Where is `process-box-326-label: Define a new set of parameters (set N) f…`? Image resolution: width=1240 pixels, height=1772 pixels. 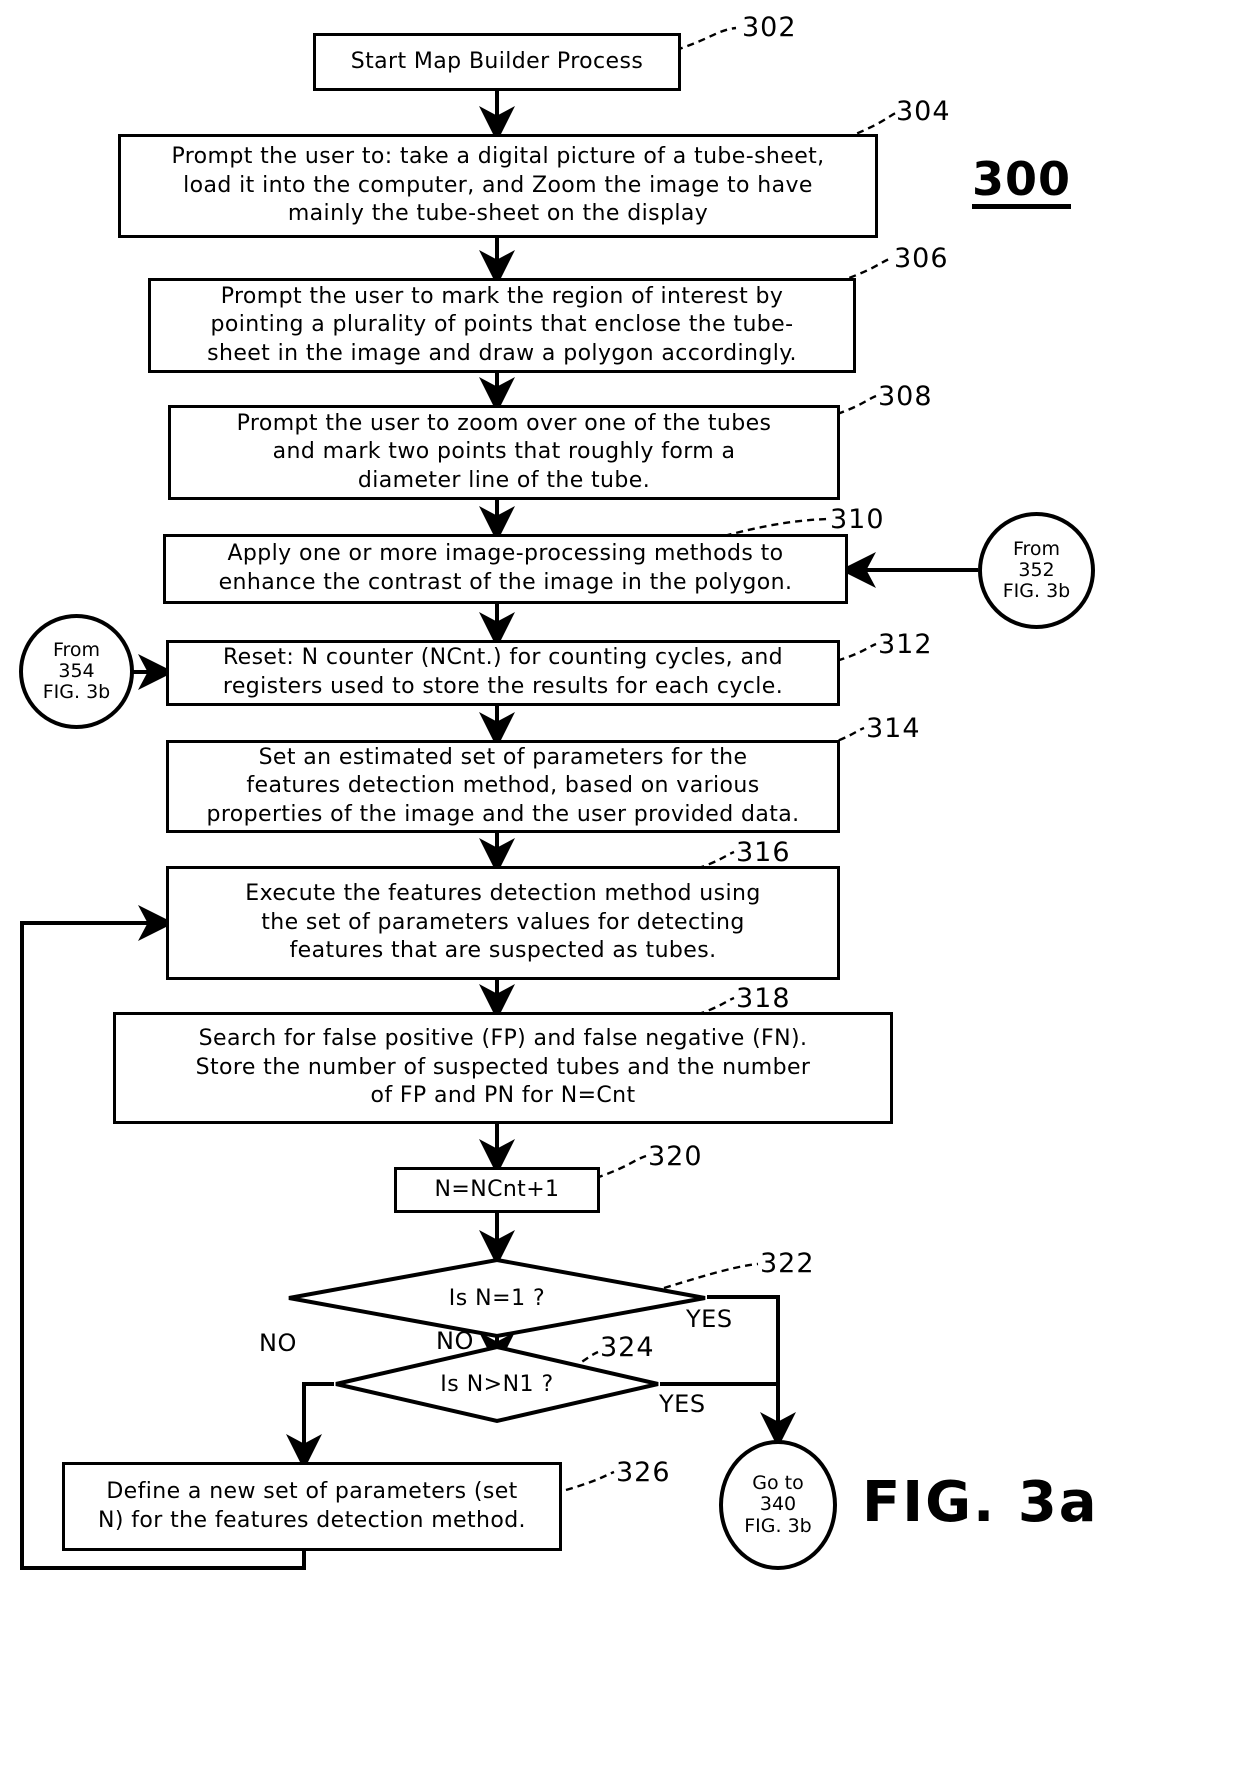
process-box-326-label: Define a new set of parameters (set N) f… is located at coordinates (312, 1505).